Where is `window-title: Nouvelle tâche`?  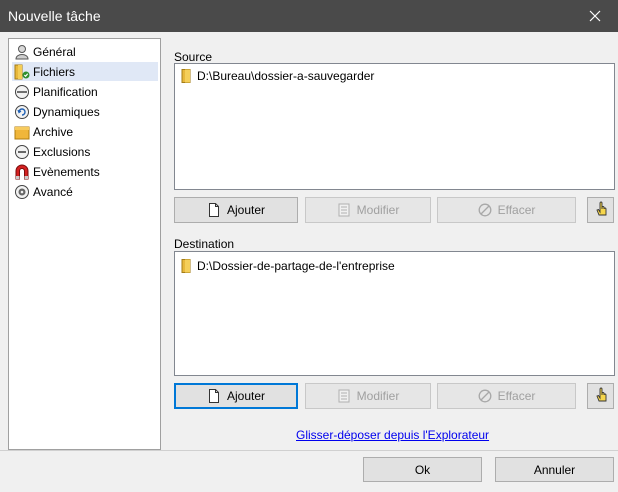
window-title: Nouvelle tâche is located at coordinates (54, 16).